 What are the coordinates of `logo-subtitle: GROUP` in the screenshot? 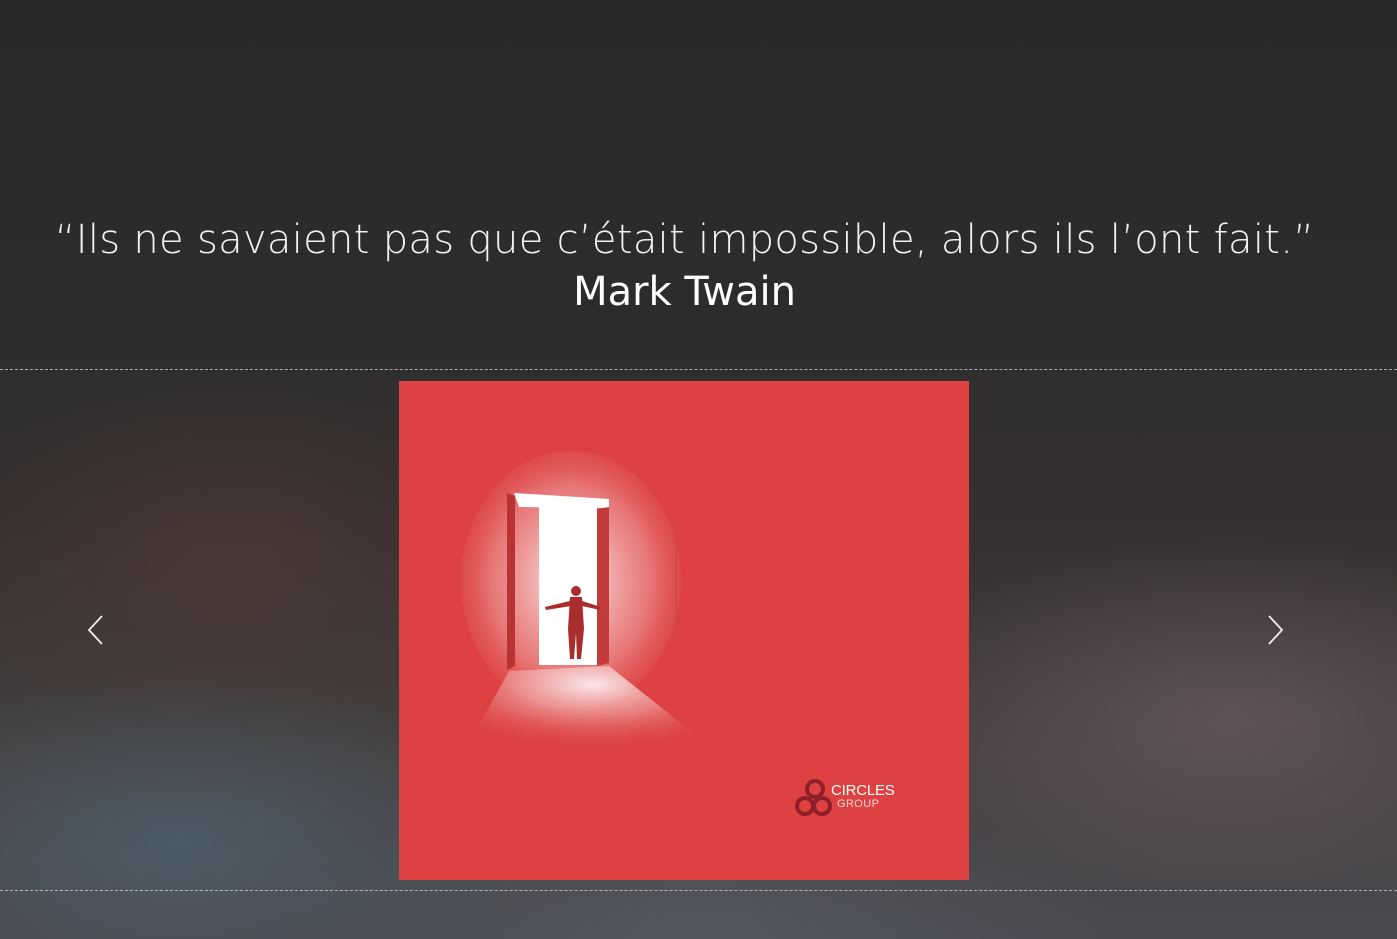 It's located at (858, 804).